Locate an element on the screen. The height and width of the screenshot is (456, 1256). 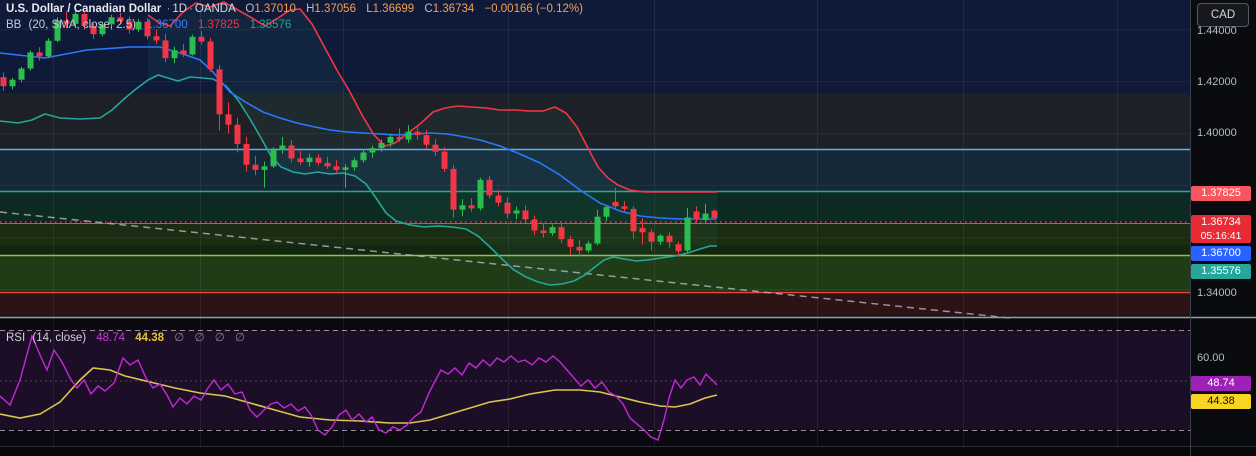
close-label: C is located at coordinates (428, 9).